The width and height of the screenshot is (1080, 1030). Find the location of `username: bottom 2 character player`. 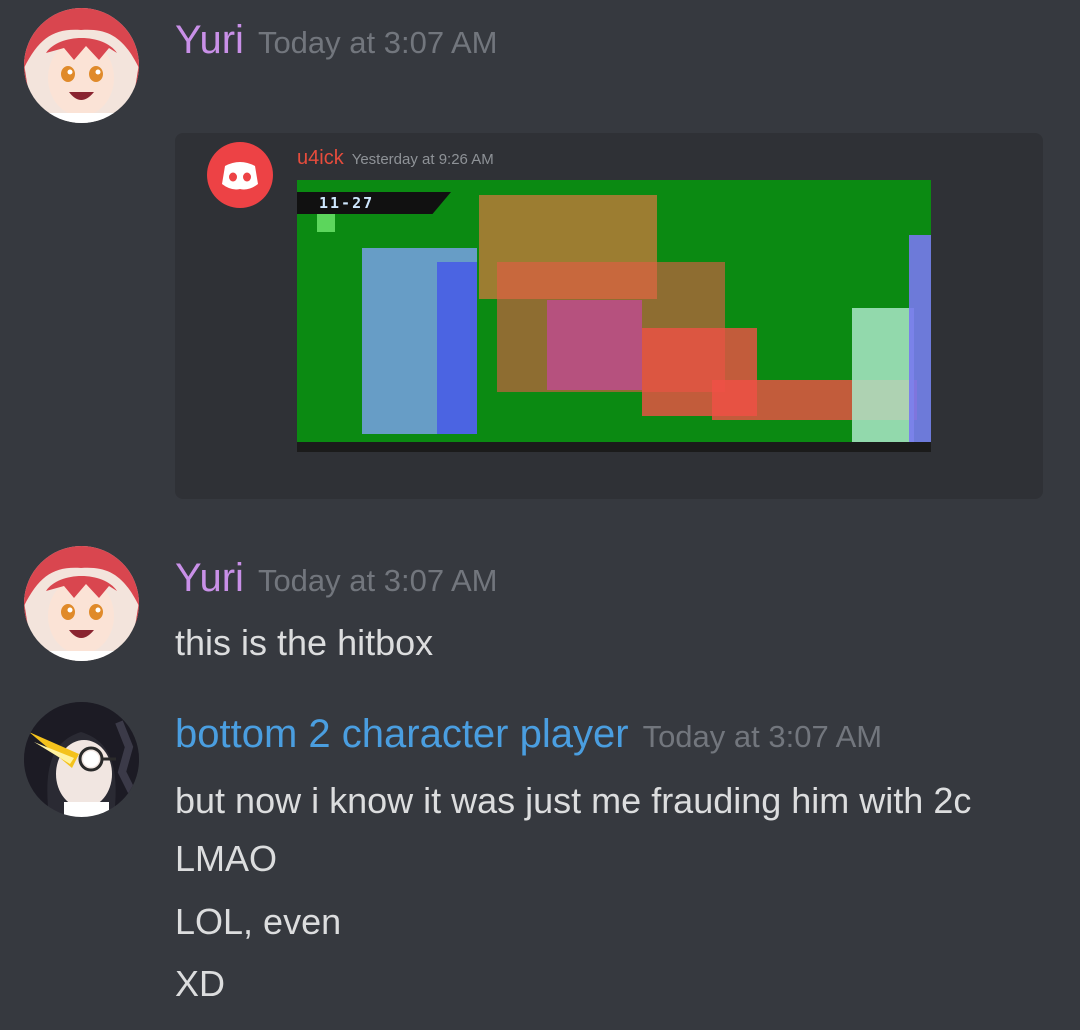

username: bottom 2 character player is located at coordinates (402, 734).